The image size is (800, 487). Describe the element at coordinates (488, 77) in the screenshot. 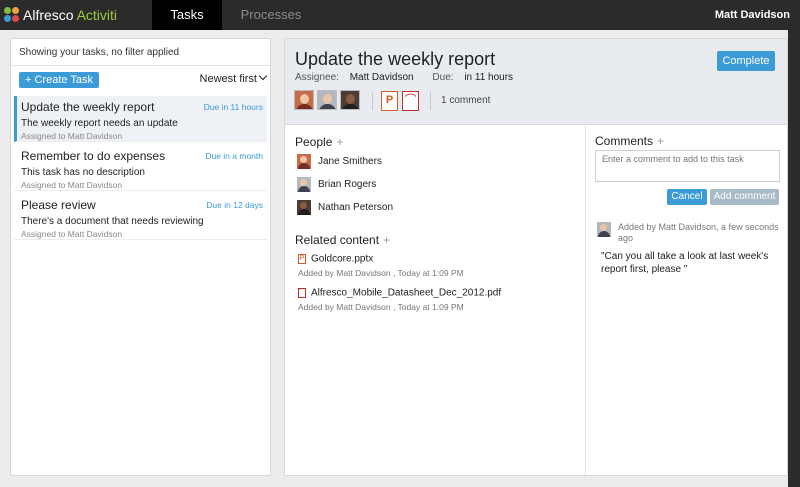

I see `due-value: in 11 hours` at that location.